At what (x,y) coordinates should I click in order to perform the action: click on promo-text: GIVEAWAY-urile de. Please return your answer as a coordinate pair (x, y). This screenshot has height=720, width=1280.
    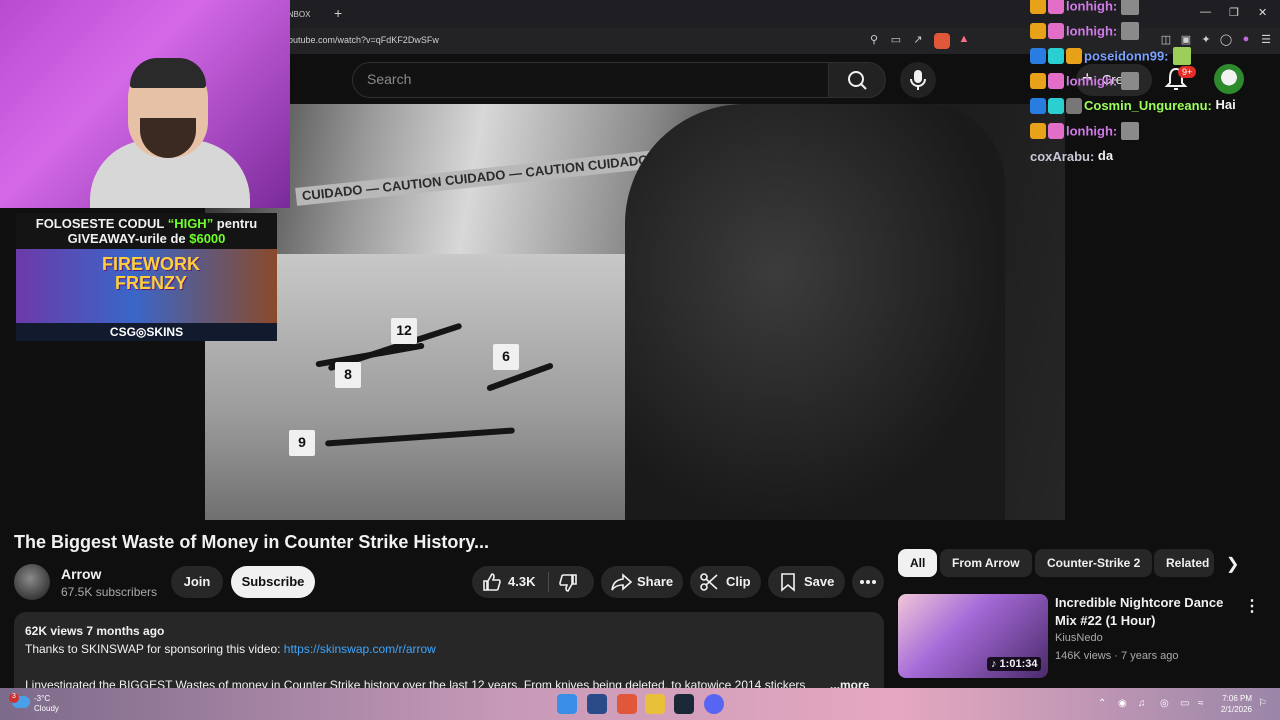
    Looking at the image, I should click on (128, 238).